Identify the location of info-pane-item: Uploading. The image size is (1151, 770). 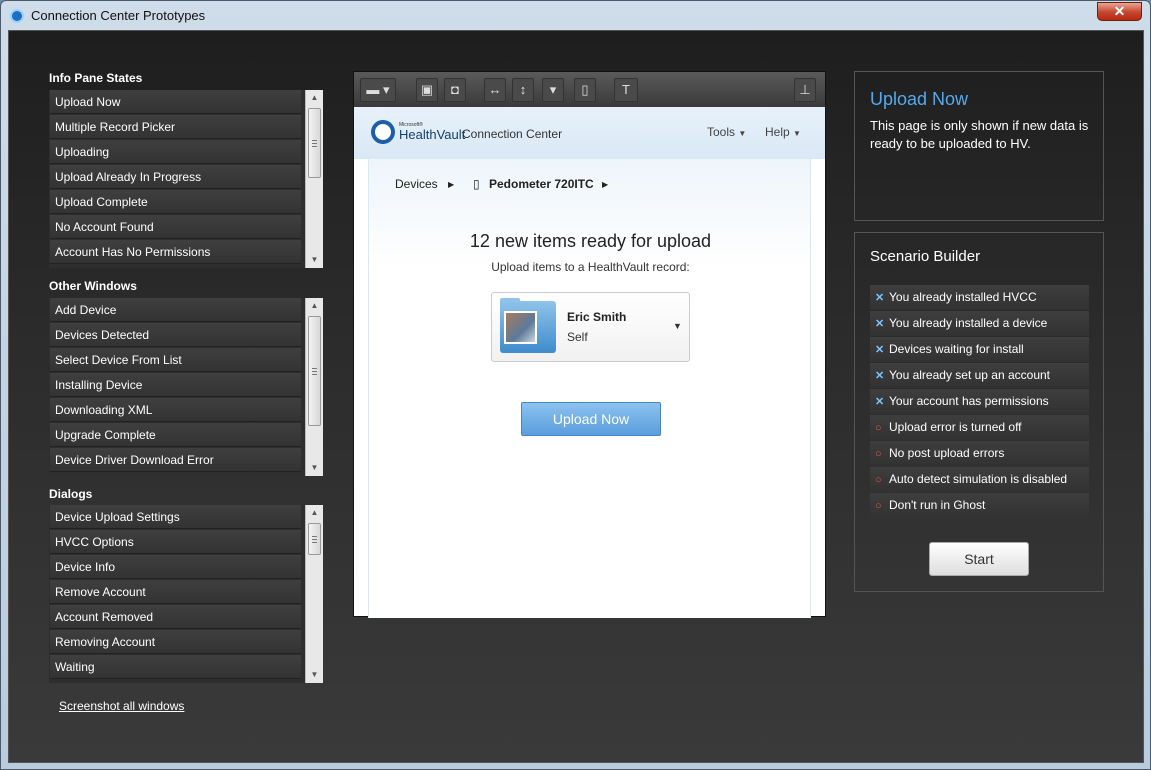
(175, 152).